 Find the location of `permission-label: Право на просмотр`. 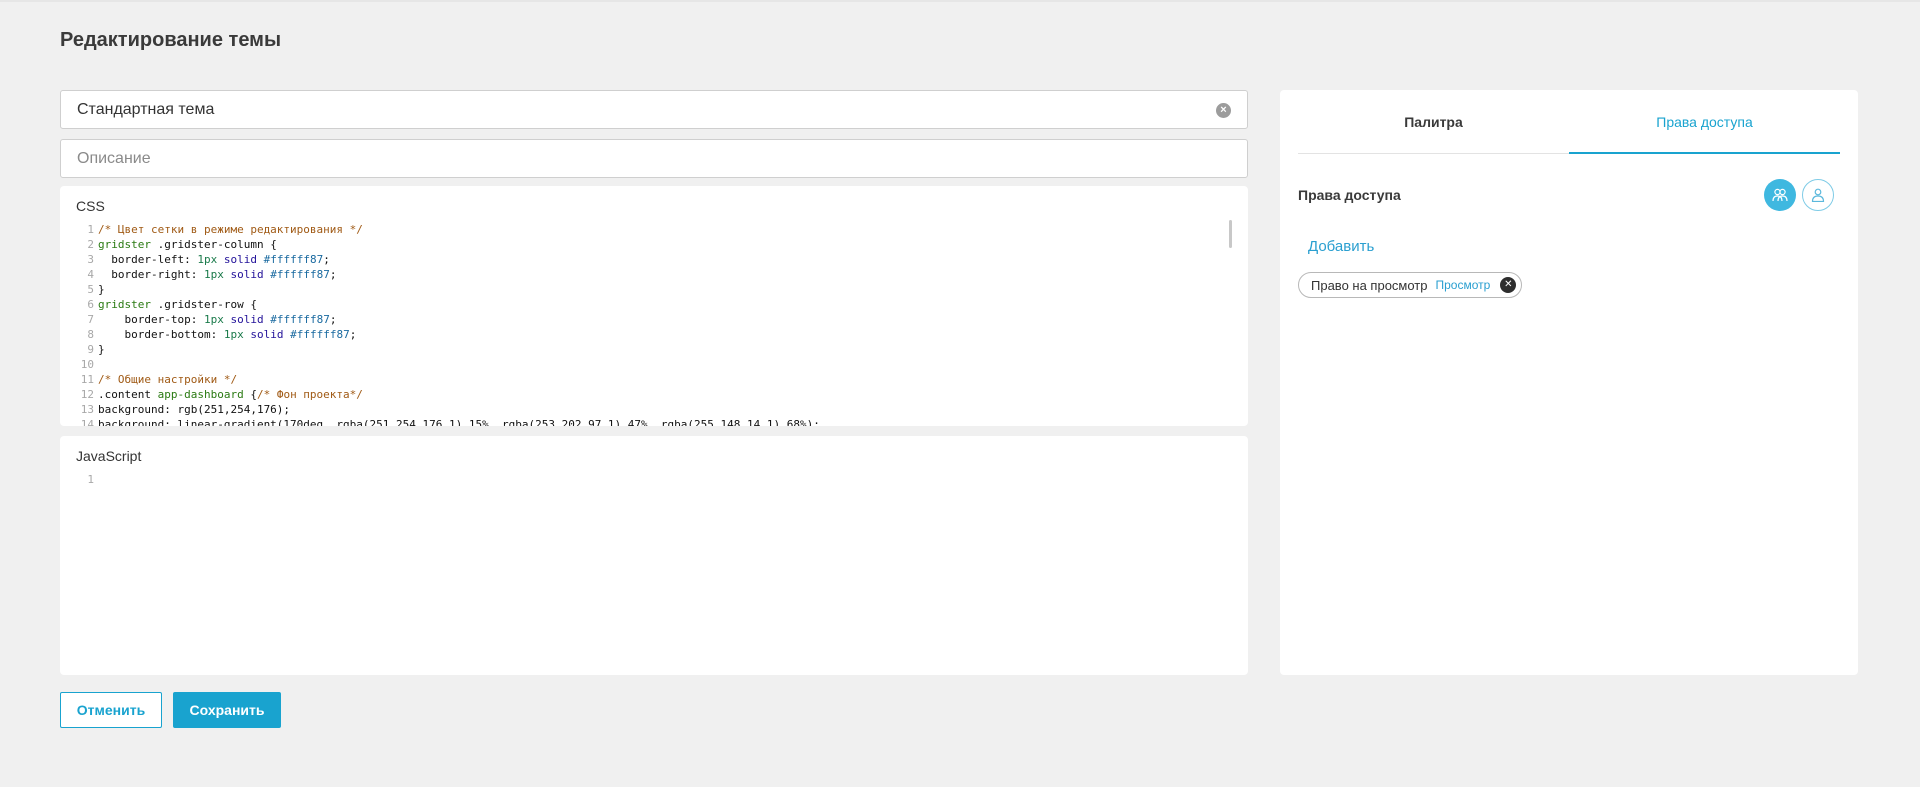

permission-label: Право на просмотр is located at coordinates (1369, 285).